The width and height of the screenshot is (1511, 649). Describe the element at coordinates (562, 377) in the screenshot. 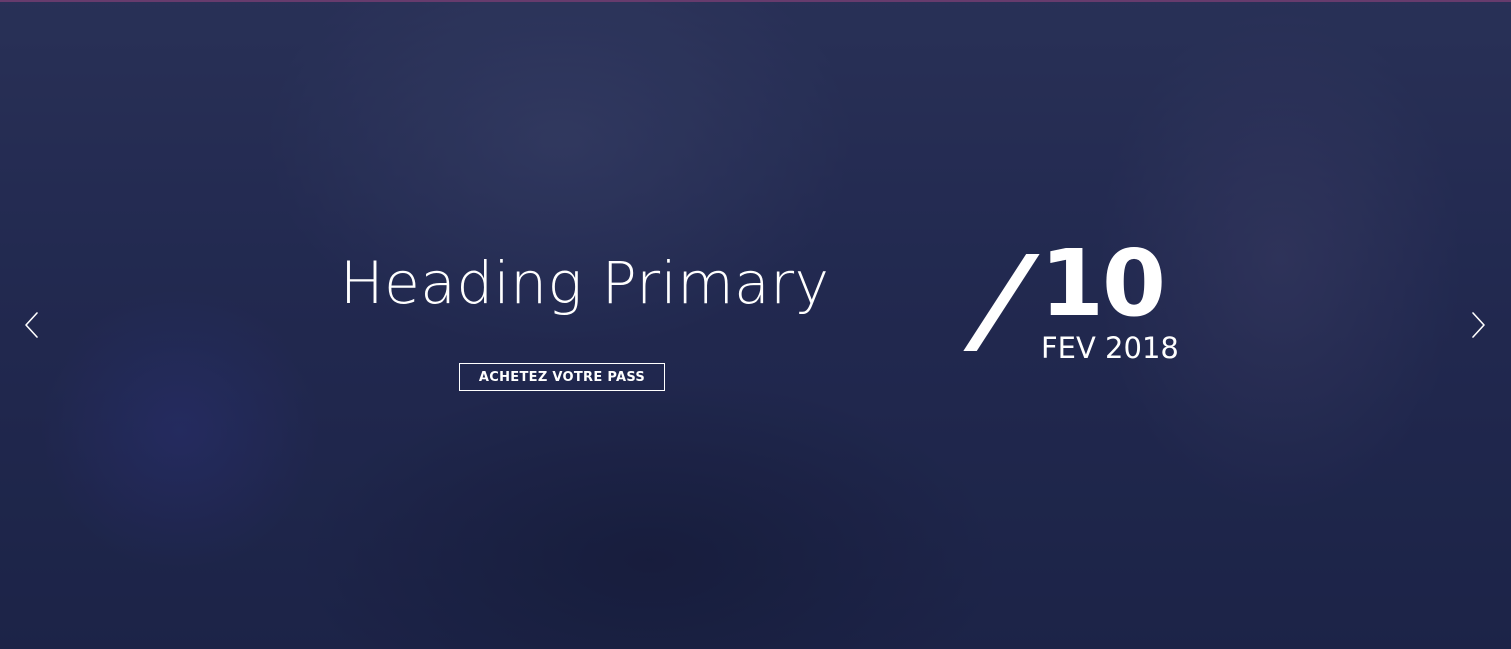

I see `buy-pass-button: ACHETEZ VOTRE PASS` at that location.